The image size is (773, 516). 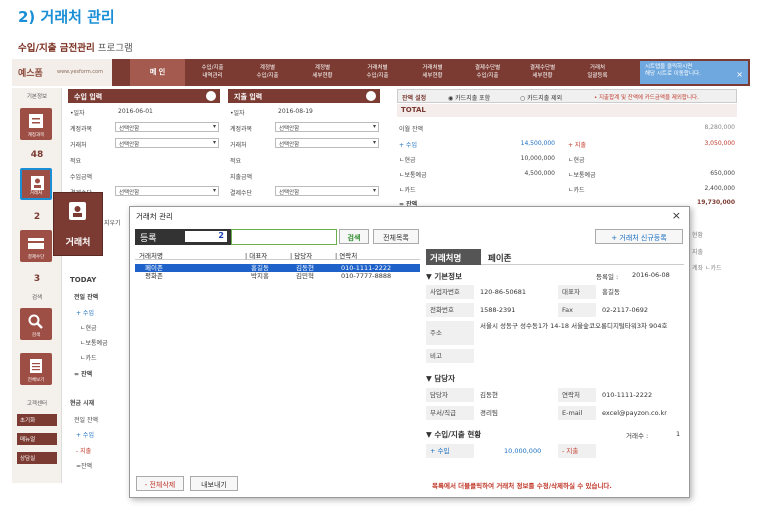 I want to click on tab-account-ie: 계정별 수입/지출, so click(x=267, y=72).